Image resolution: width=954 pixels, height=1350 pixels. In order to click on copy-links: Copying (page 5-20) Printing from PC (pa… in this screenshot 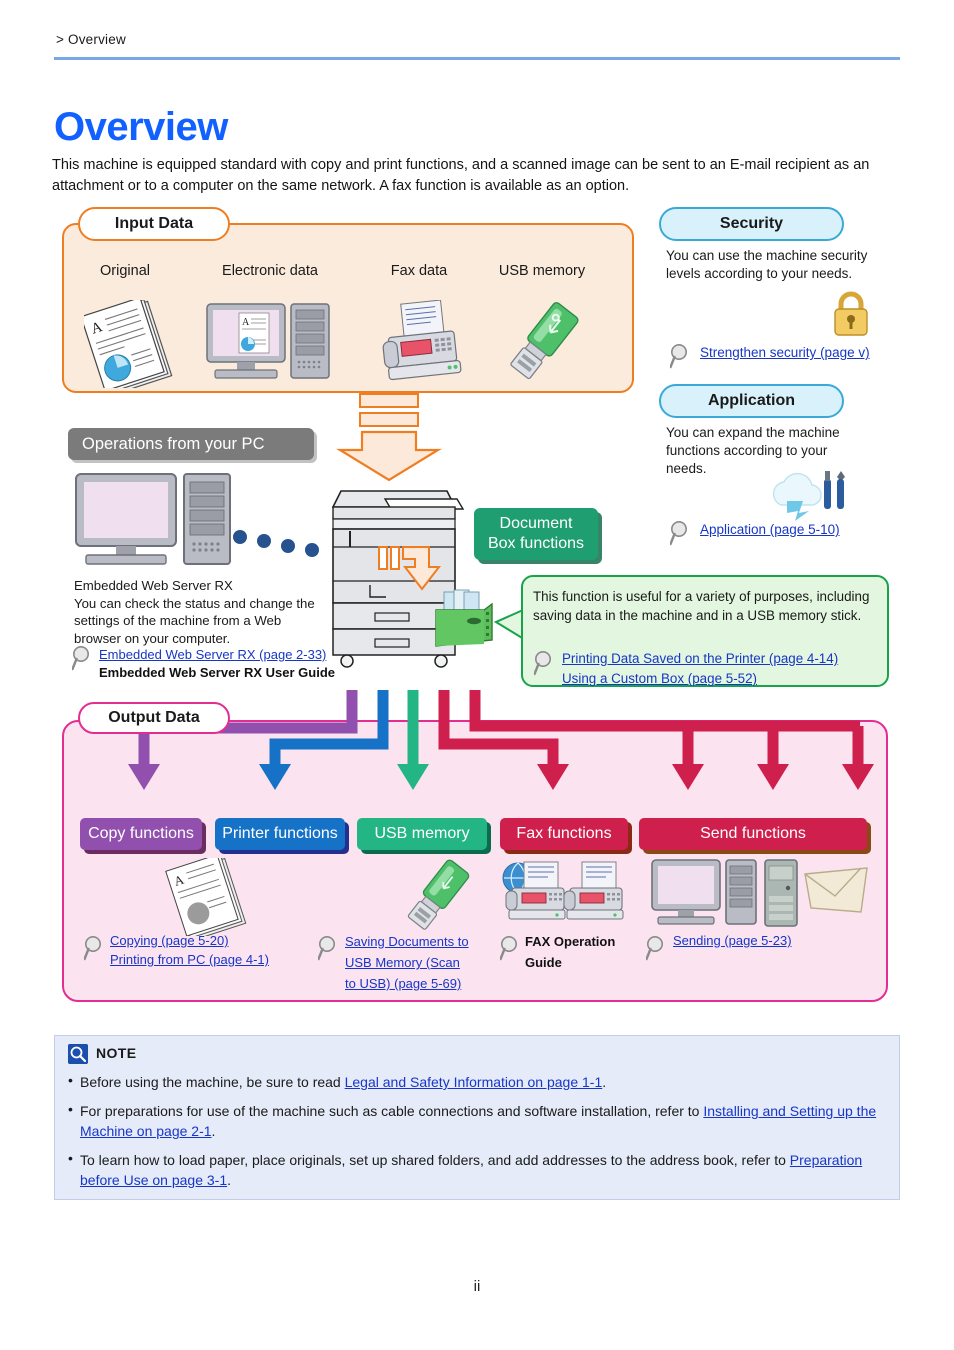, I will do `click(210, 950)`.